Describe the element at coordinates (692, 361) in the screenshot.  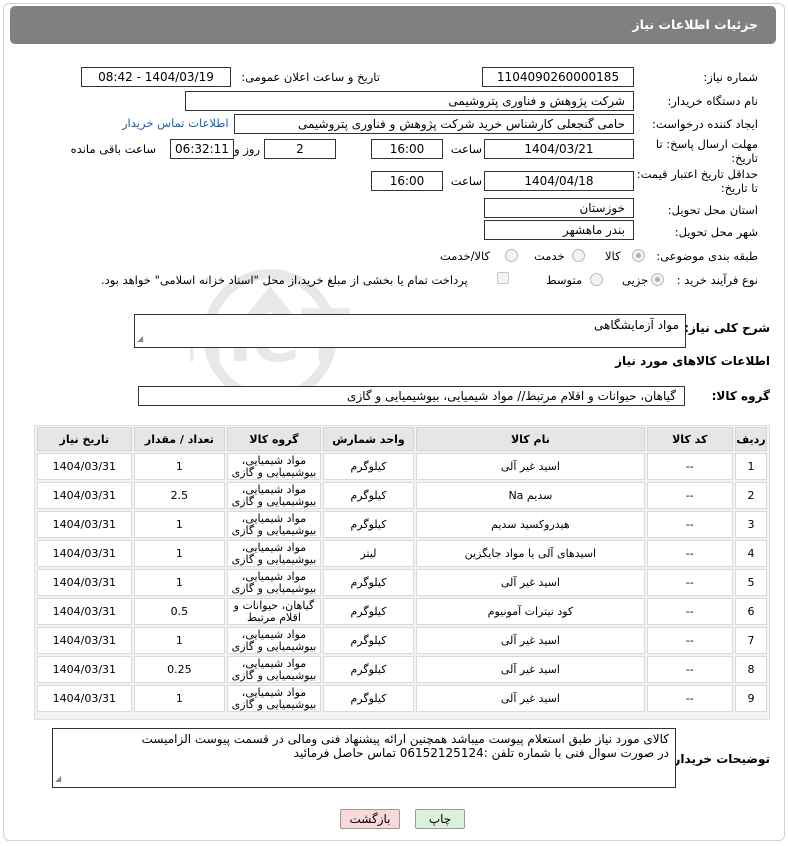
I see `goods-info-title: اطلاعات کالاهای مورد نیاز` at that location.